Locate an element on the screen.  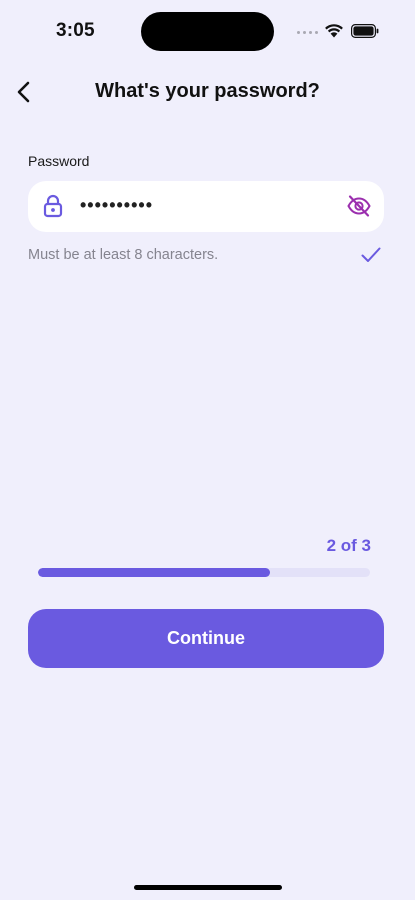
lock-icon is located at coordinates (53, 206).